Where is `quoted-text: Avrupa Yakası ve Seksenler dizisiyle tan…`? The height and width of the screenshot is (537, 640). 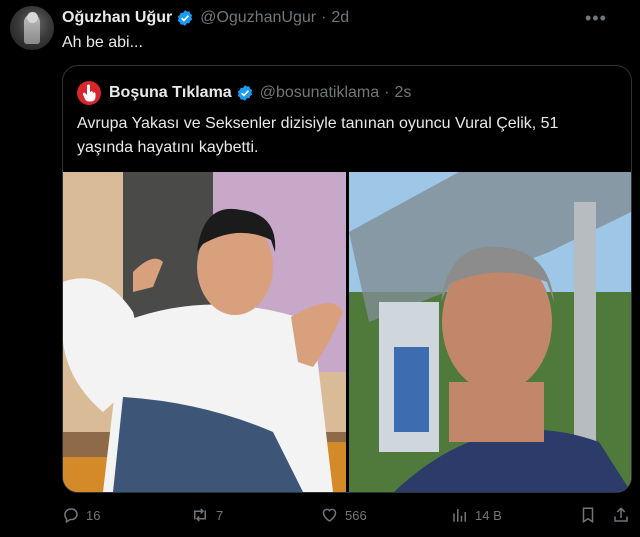
quoted-text: Avrupa Yakası ve Seksenler dizisiyle tan… is located at coordinates (318, 135).